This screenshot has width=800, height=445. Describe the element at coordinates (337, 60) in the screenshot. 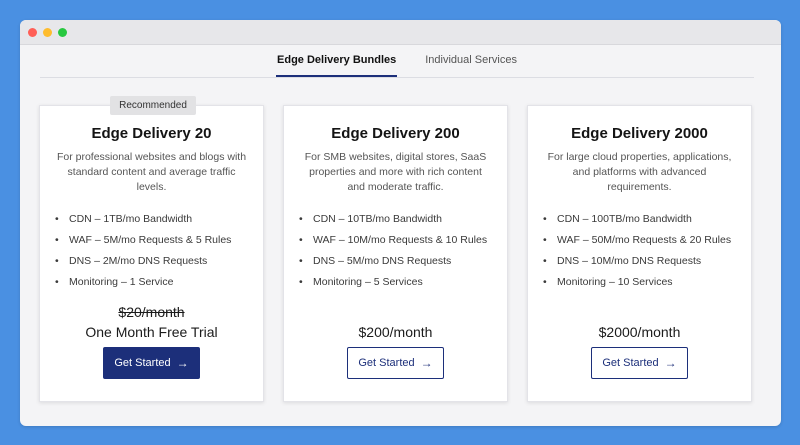

I see `tab-edge-delivery-bundles: Edge Delivery Bundles` at that location.